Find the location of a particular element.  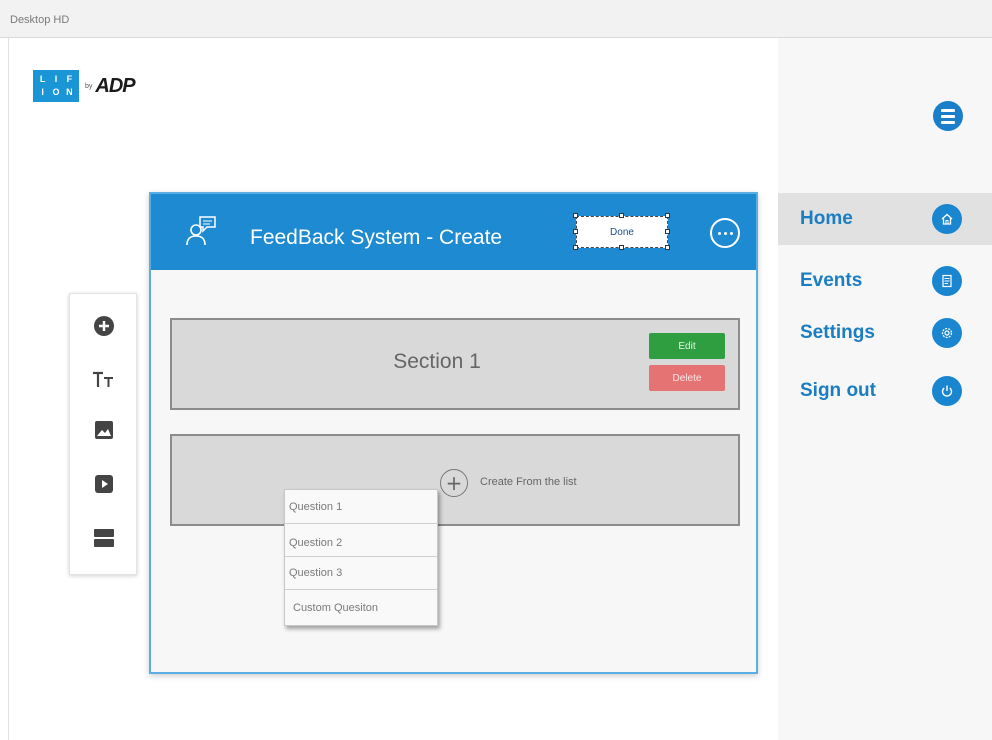

nav-item-sign-out: Sign out is located at coordinates (885, 391).